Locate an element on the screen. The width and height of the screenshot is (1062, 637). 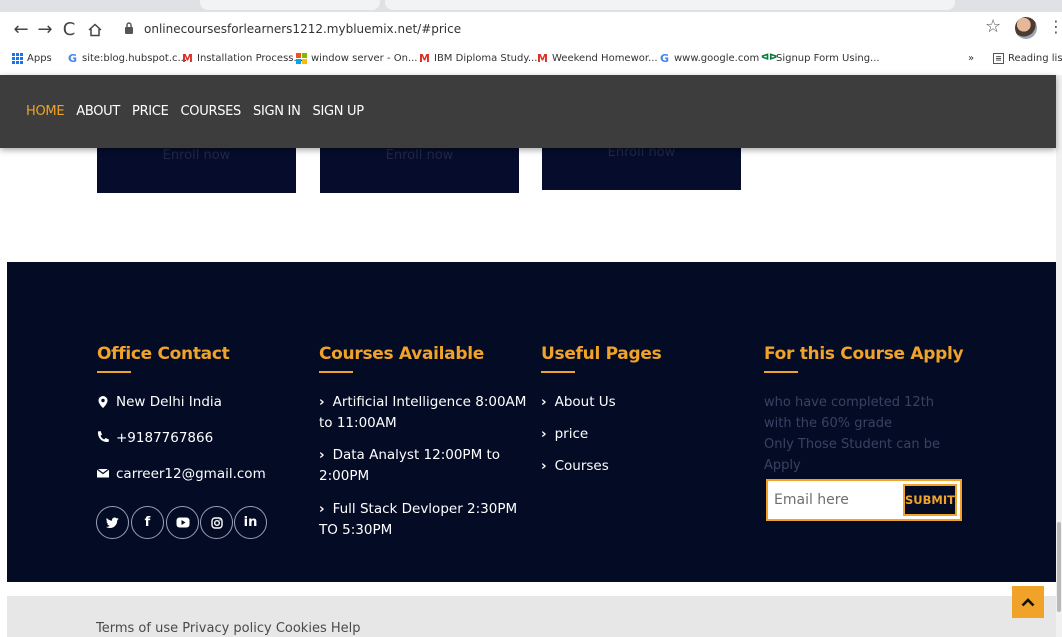
browser-tab-active is located at coordinates (670, 5).